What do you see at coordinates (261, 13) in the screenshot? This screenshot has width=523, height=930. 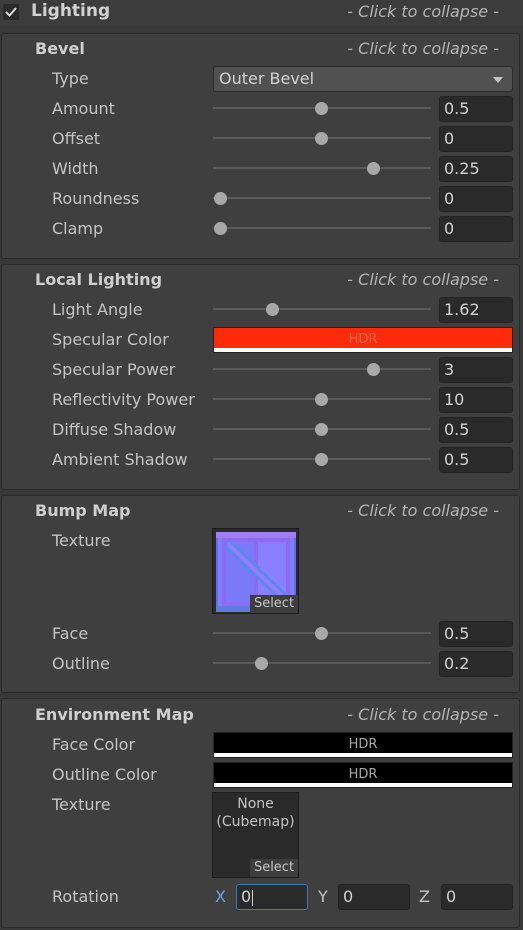 I see `lighting-header: Lighting - Click to collapse -` at bounding box center [261, 13].